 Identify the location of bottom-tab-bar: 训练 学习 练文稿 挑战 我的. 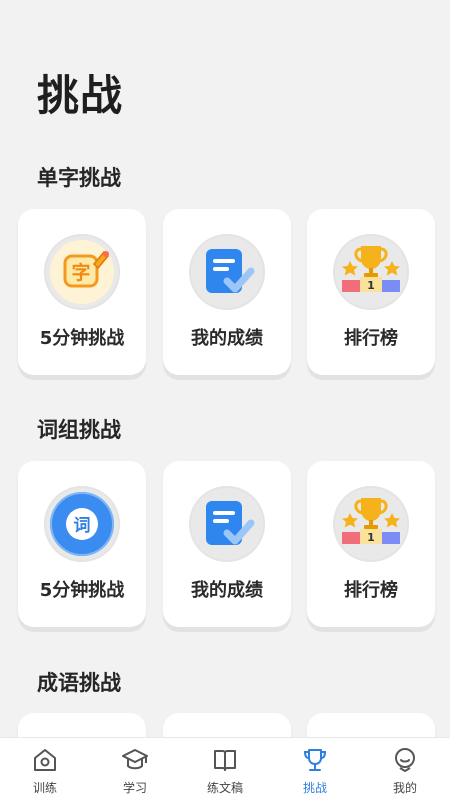
(225, 768).